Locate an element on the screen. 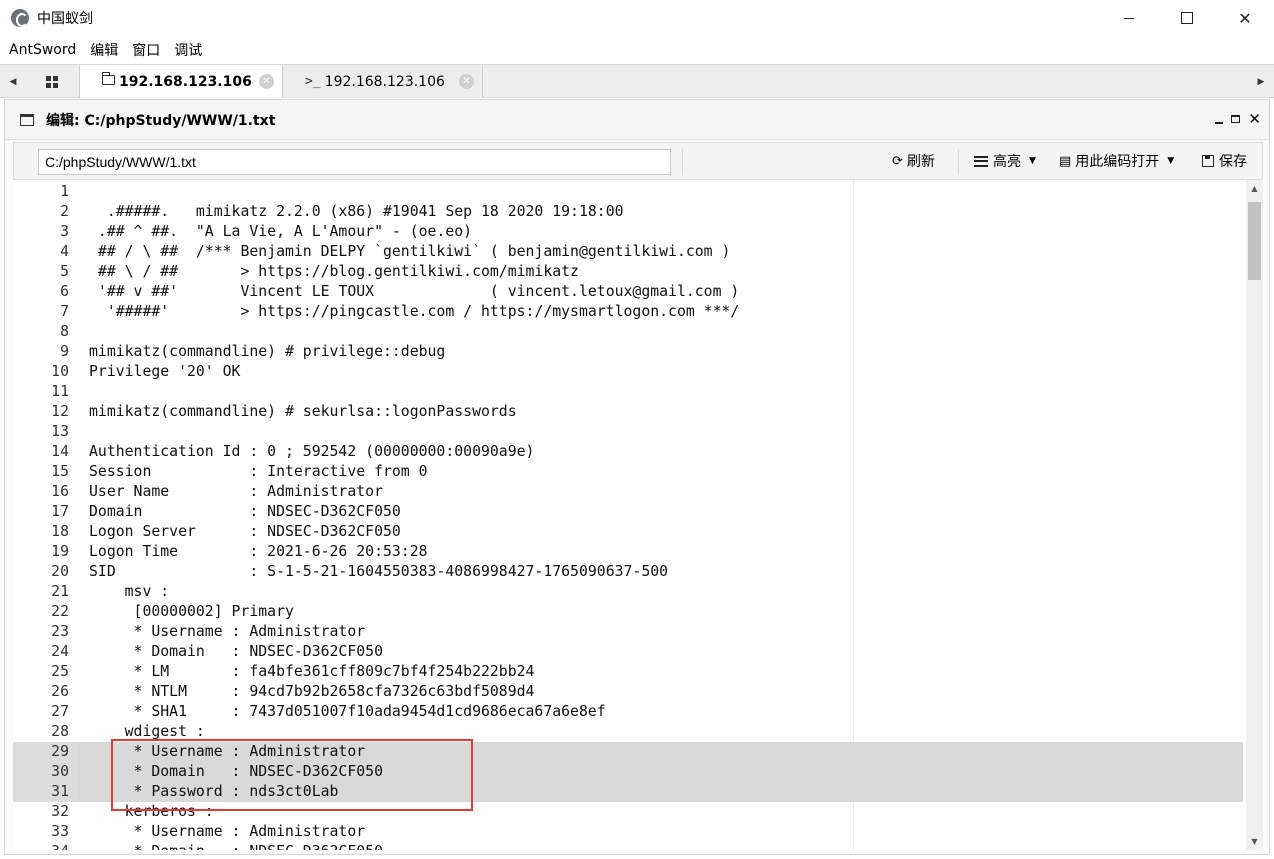  minimize-button is located at coordinates (1129, 18).